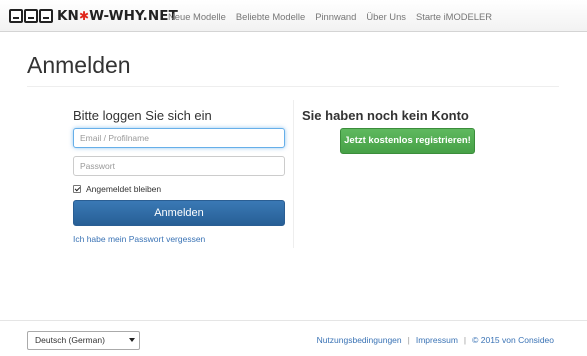  Describe the element at coordinates (270, 16) in the screenshot. I see `nav-item-popular-models: Beliebte Modelle` at that location.